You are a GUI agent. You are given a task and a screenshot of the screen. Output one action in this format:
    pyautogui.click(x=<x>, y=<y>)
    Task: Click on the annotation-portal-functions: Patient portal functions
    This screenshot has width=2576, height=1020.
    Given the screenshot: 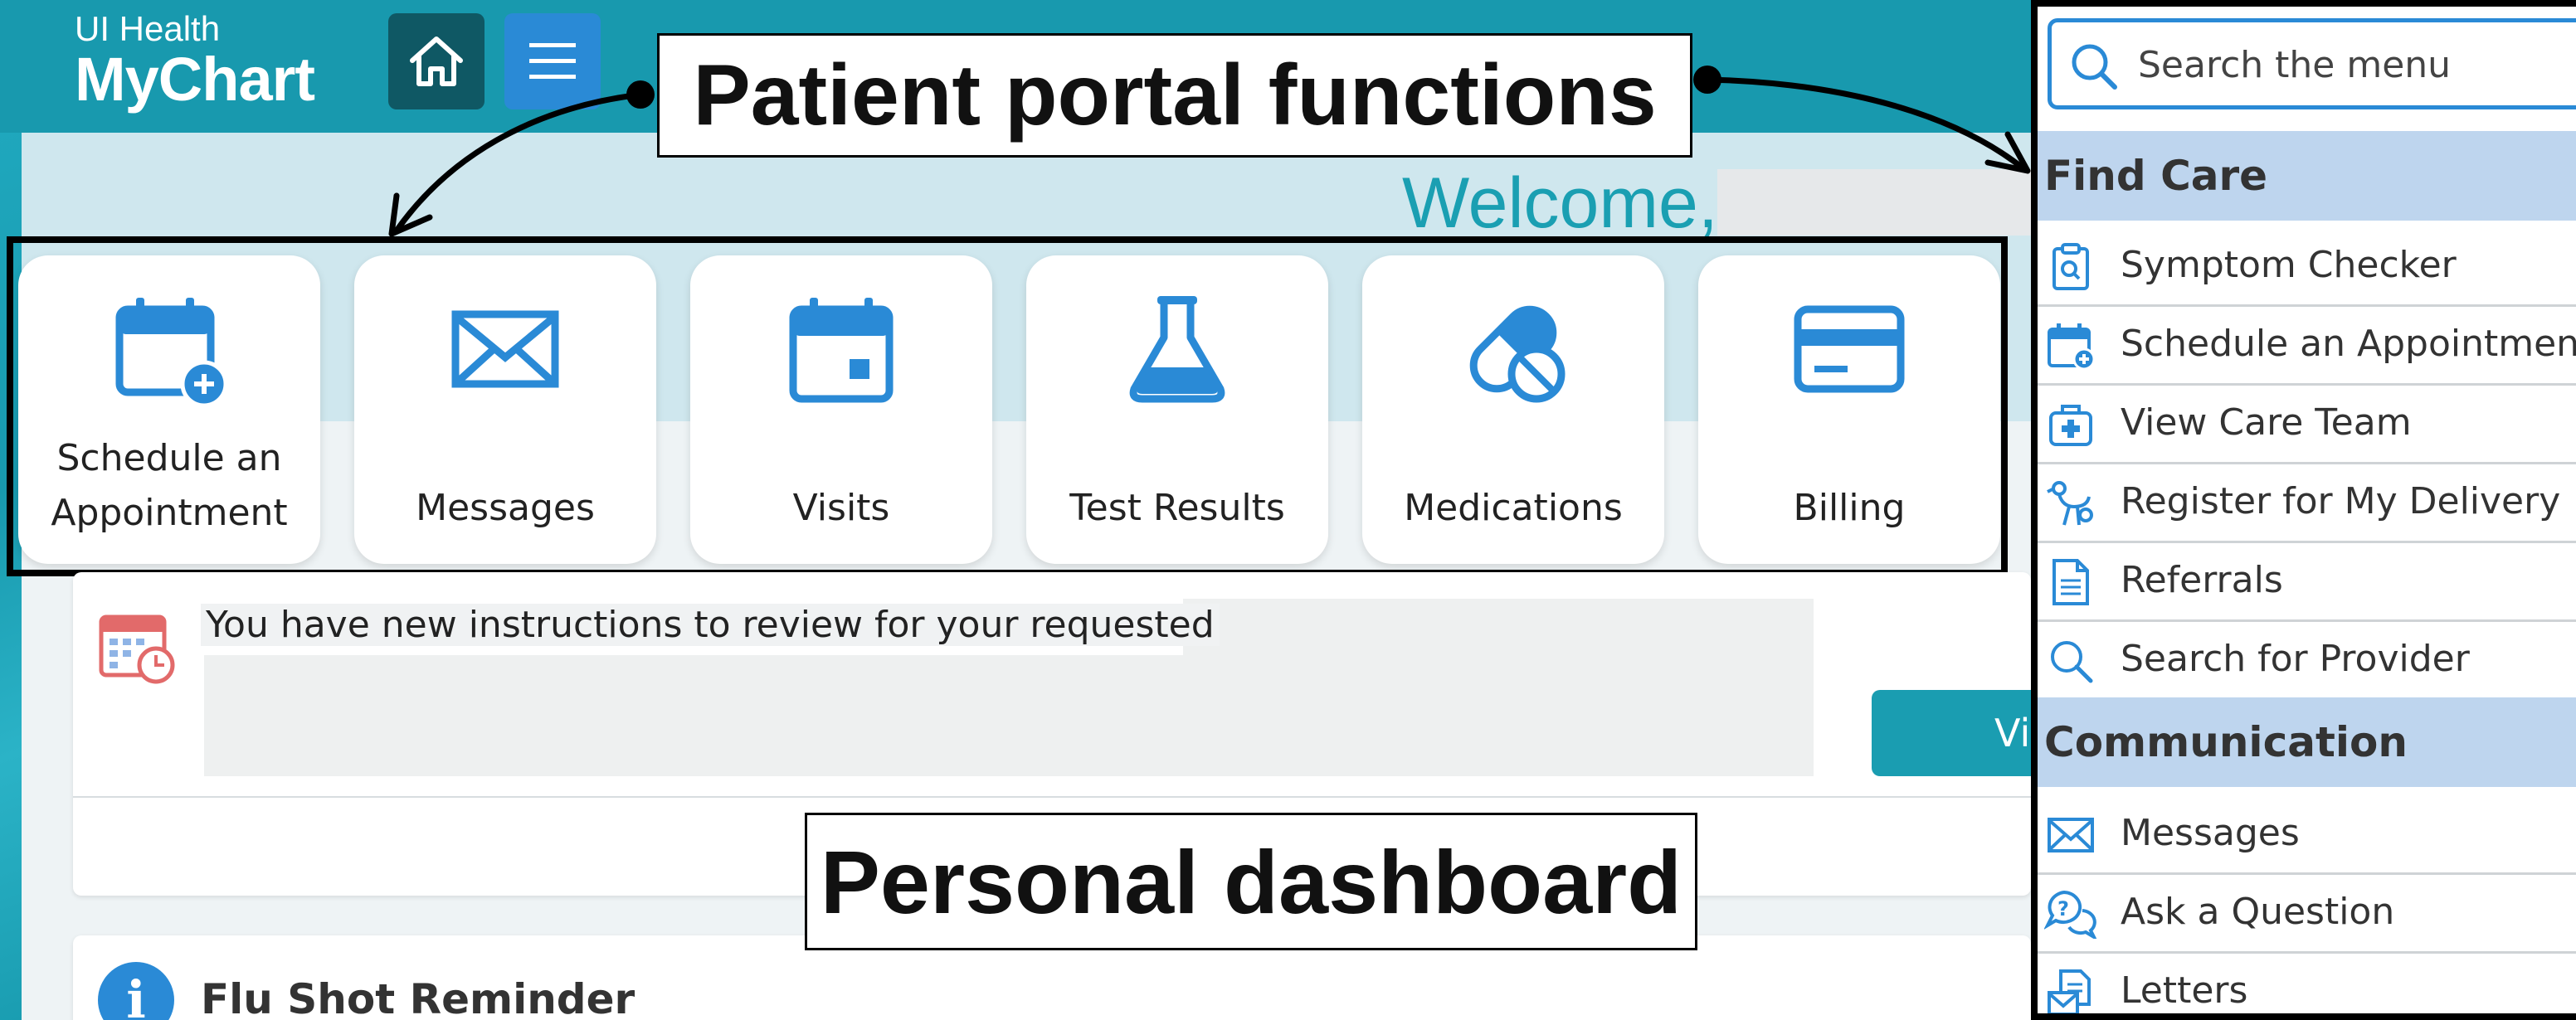 What is the action you would take?
    pyautogui.click(x=1174, y=95)
    